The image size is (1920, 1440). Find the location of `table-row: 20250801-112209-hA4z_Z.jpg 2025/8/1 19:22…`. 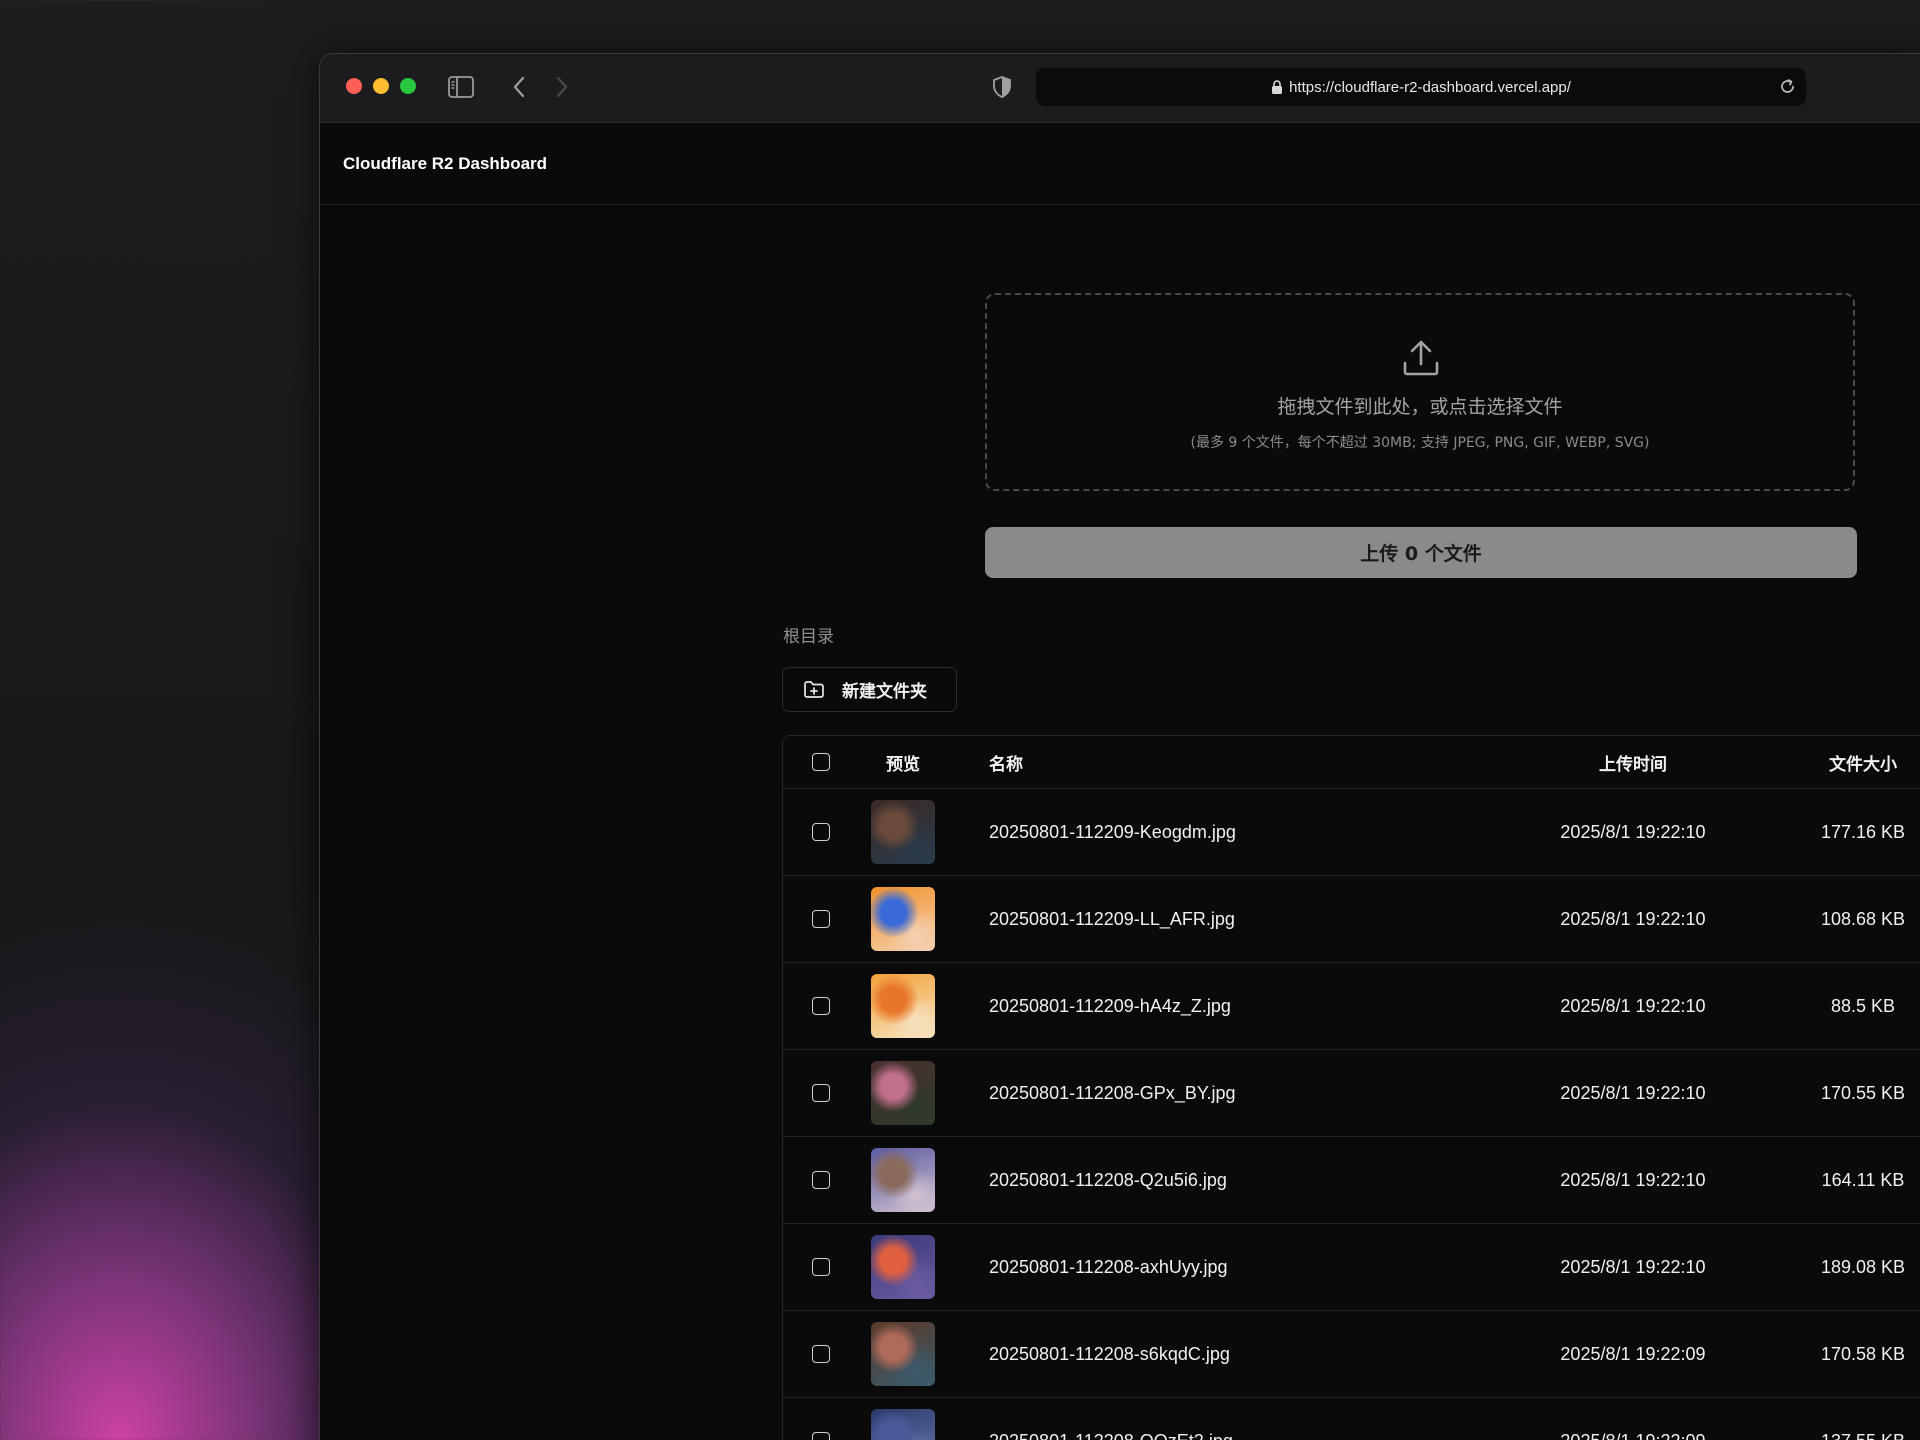

table-row: 20250801-112209-hA4z_Z.jpg 2025/8/1 19:22… is located at coordinates (1351, 1005).